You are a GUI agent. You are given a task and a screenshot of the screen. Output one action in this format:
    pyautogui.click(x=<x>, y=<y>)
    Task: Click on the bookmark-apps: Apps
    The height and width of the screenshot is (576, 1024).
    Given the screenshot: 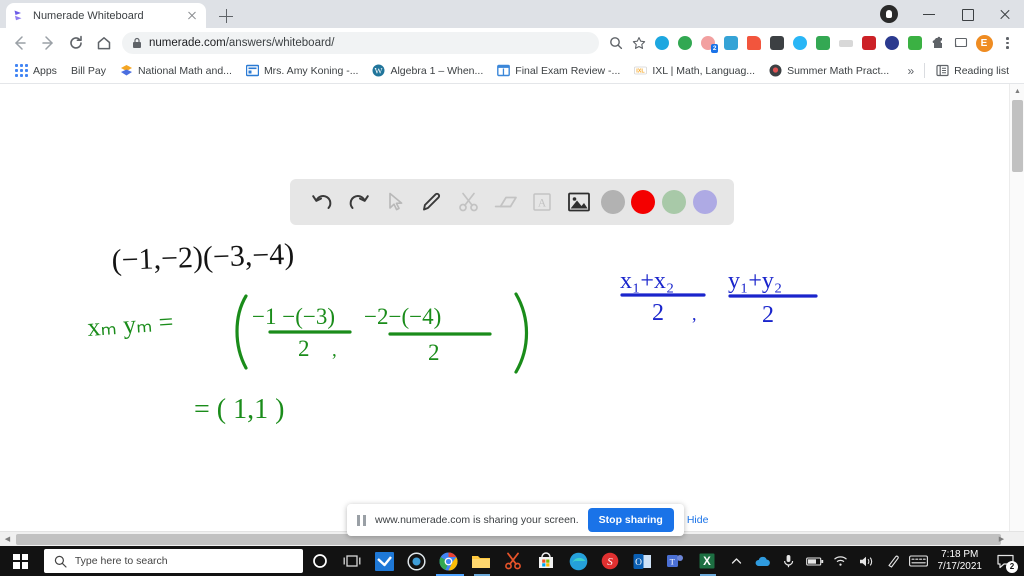 What is the action you would take?
    pyautogui.click(x=36, y=71)
    